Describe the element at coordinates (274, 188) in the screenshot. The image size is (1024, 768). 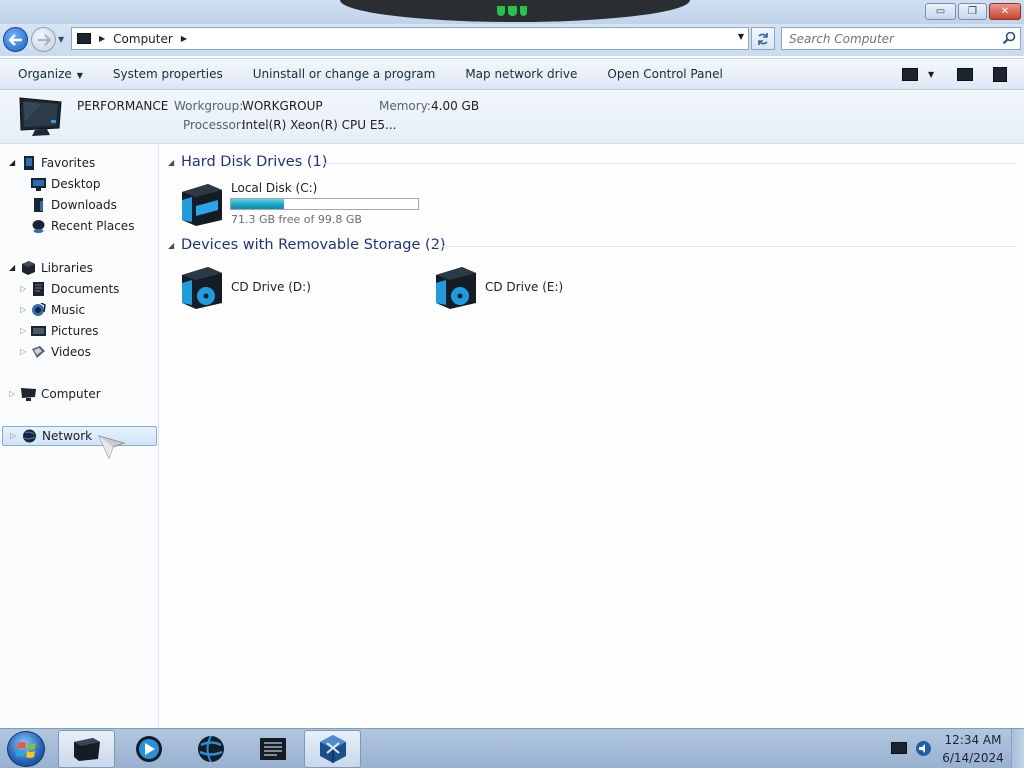
I see `drive-name: Local Disk (C:)` at that location.